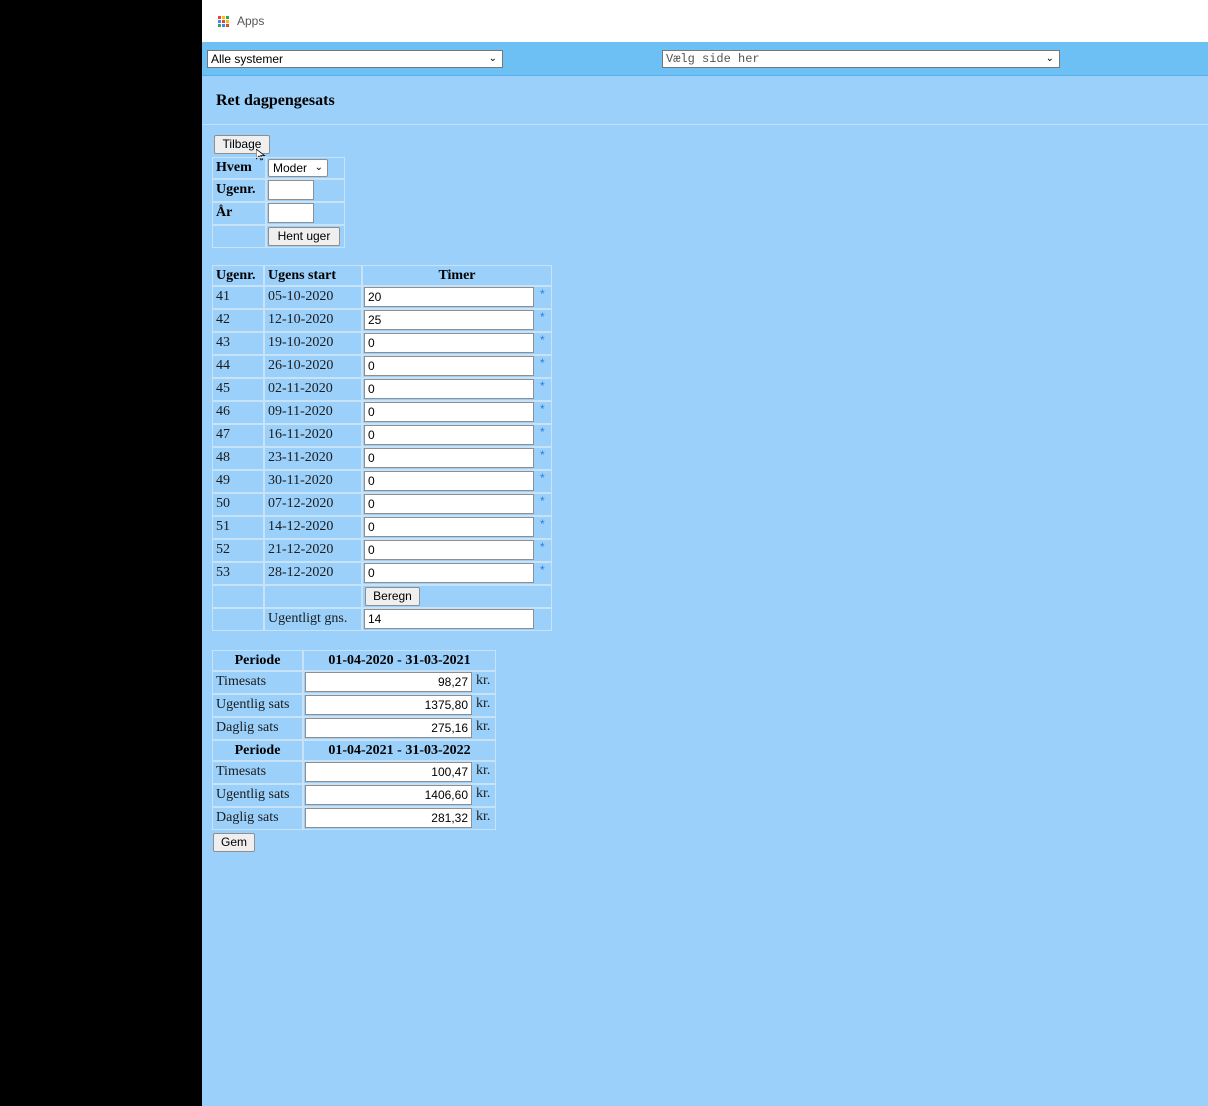 This screenshot has height=1106, width=1208. Describe the element at coordinates (291, 190) in the screenshot. I see `week-input` at that location.